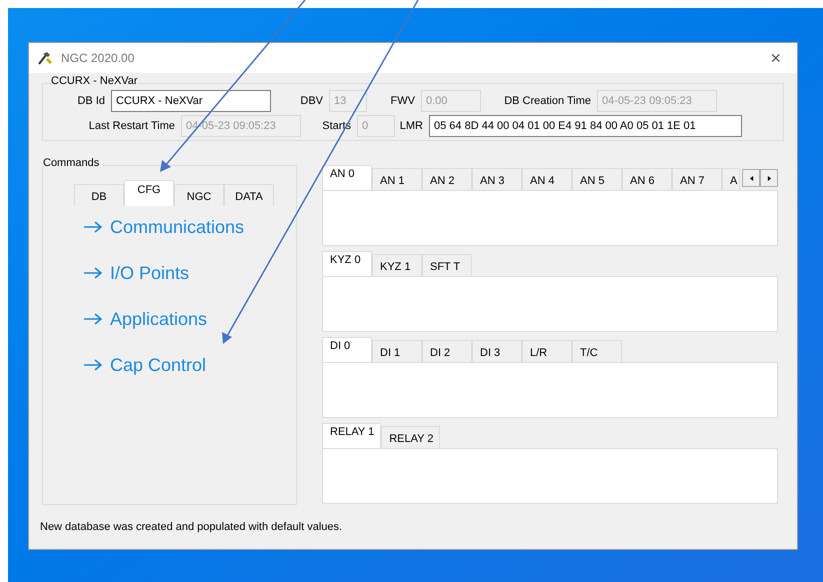 This screenshot has height=582, width=823. I want to click on field-label: Last Restart Time, so click(132, 126).